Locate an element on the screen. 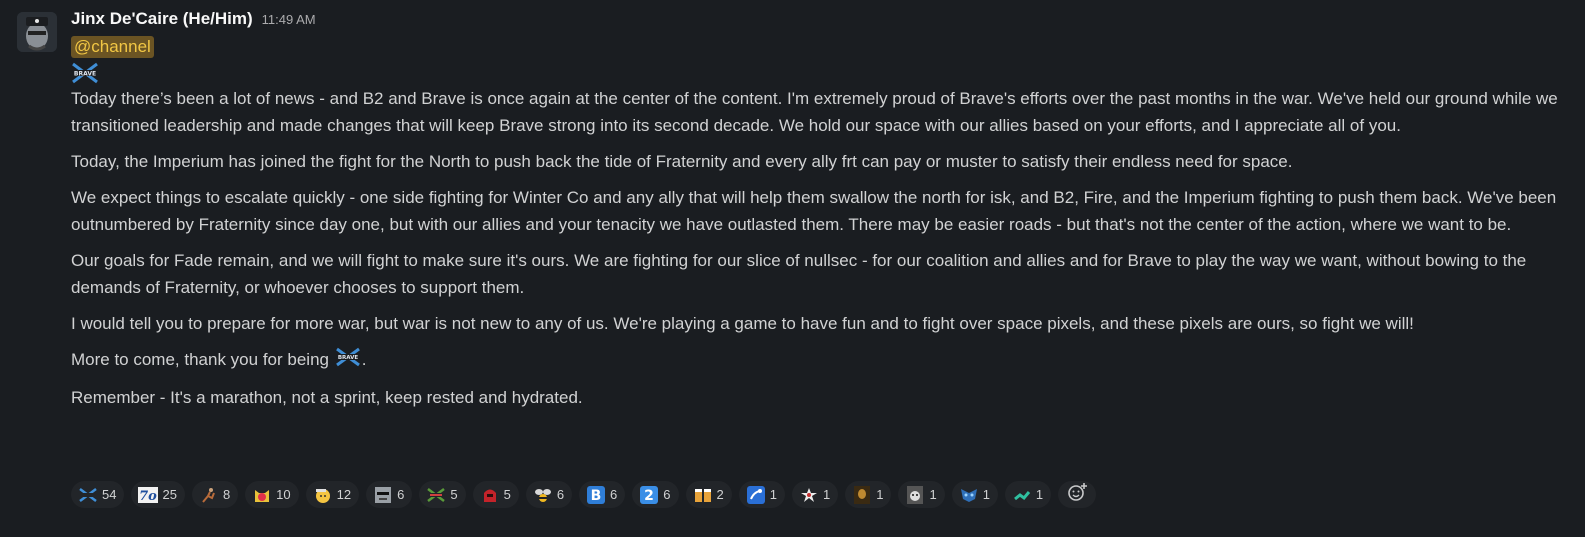 The width and height of the screenshot is (1585, 537). reaction-7o: 7o 25 is located at coordinates (158, 494).